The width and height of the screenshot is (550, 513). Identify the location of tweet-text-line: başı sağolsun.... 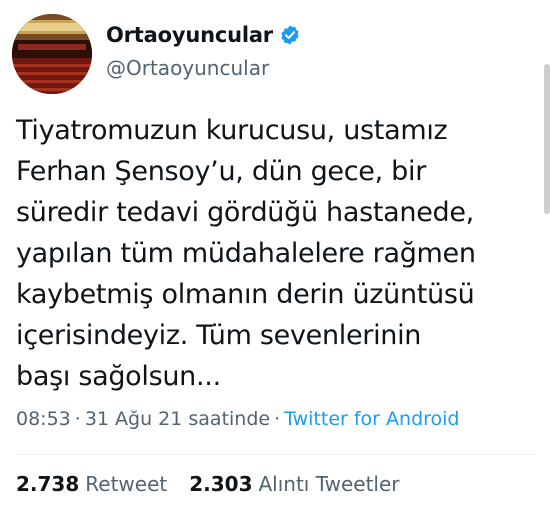
(118, 376).